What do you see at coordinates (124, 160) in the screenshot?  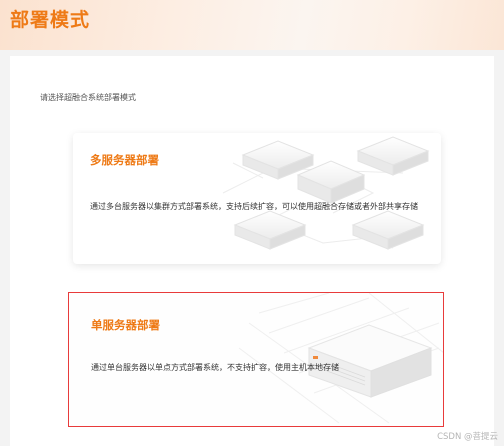 I see `multi-server-title: 多服务器部署` at bounding box center [124, 160].